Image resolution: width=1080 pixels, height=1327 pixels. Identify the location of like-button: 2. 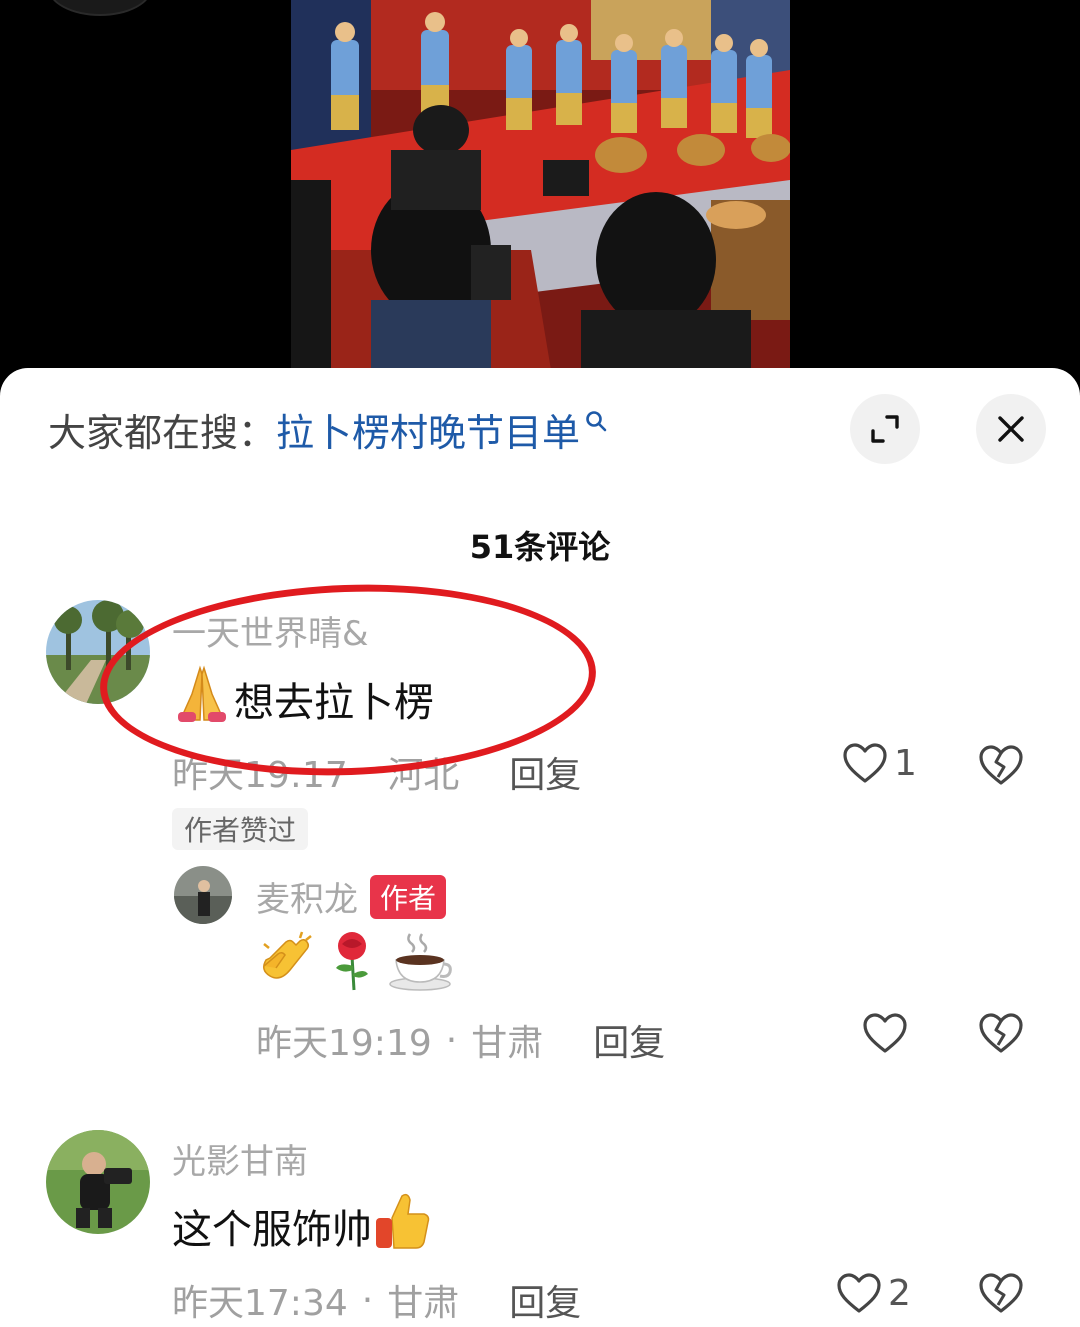
(873, 1293).